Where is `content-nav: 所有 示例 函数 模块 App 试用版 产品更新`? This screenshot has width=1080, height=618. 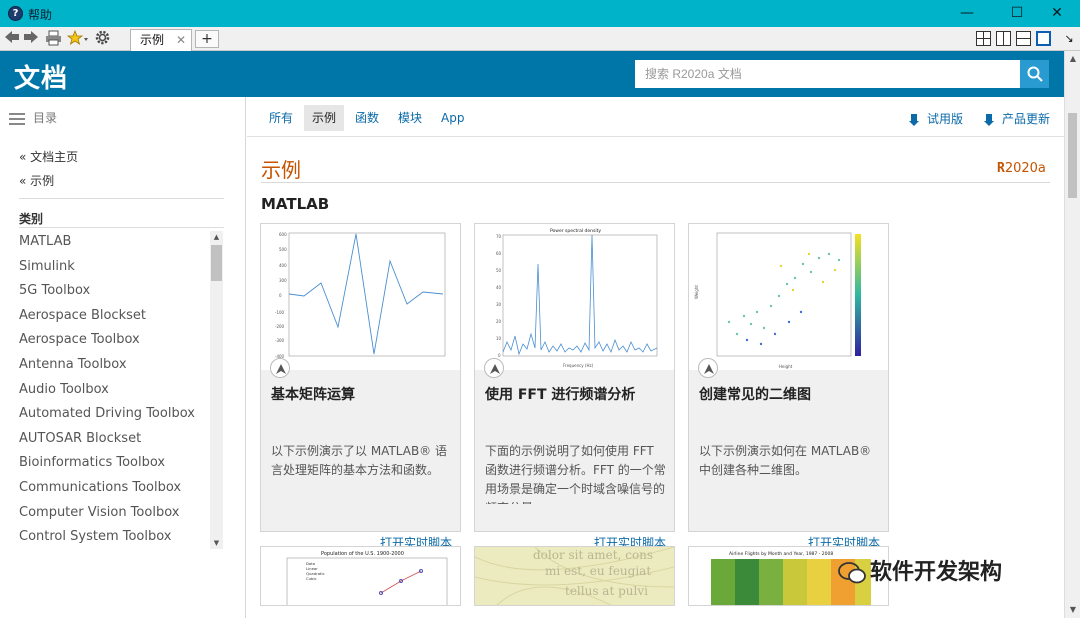 content-nav: 所有 示例 函数 模块 App 试用版 产品更新 is located at coordinates (655, 117).